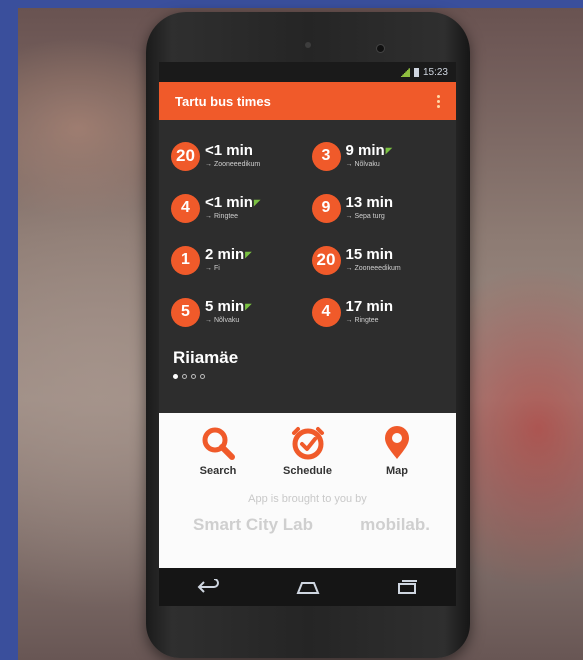 The width and height of the screenshot is (583, 660). Describe the element at coordinates (253, 524) in the screenshot. I see `smart-city-lab-logo: Smart City Lab` at that location.